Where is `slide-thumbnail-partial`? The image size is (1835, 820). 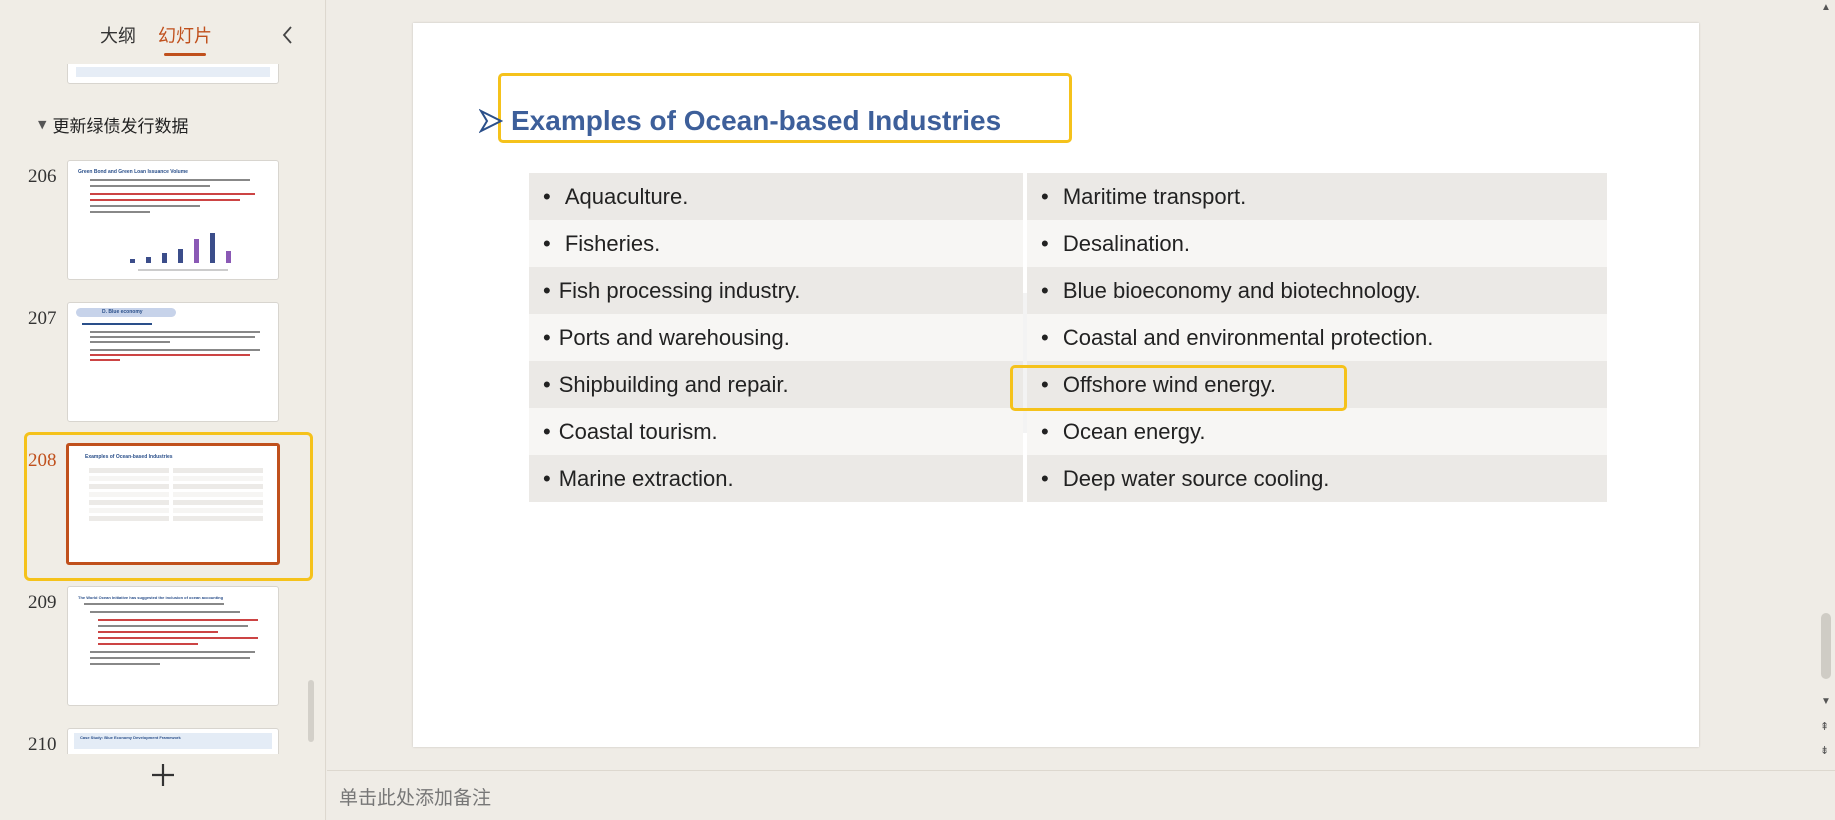
slide-thumbnail-partial is located at coordinates (173, 74).